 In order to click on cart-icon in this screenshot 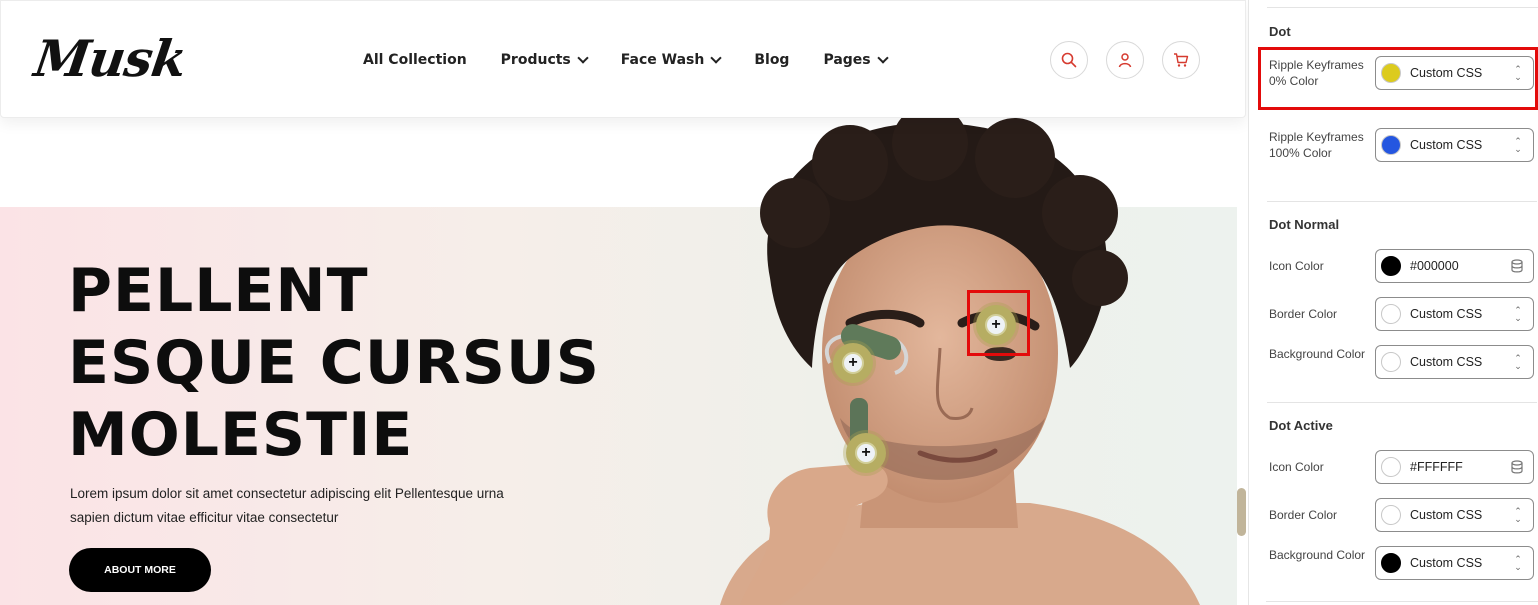, I will do `click(1181, 60)`.